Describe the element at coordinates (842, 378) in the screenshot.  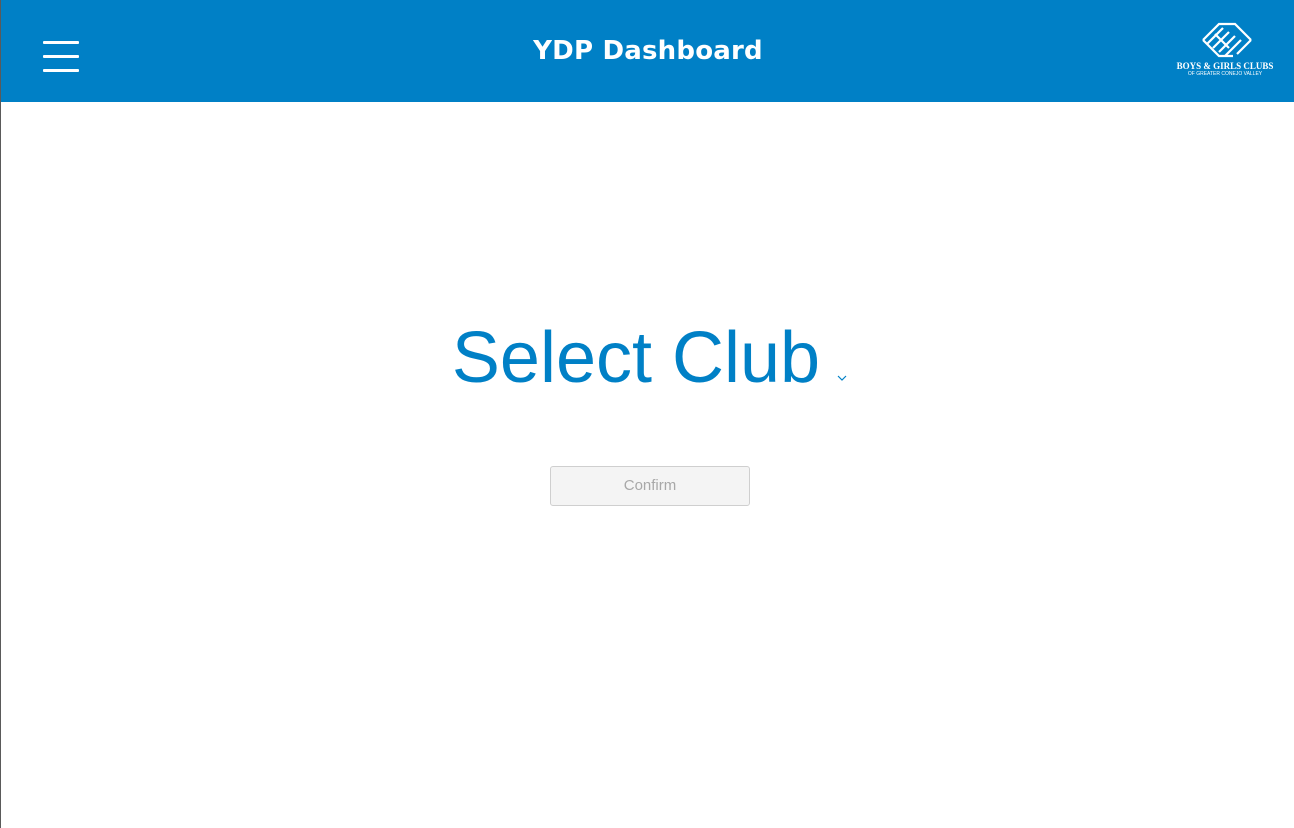
I see `chevron-down-icon` at that location.